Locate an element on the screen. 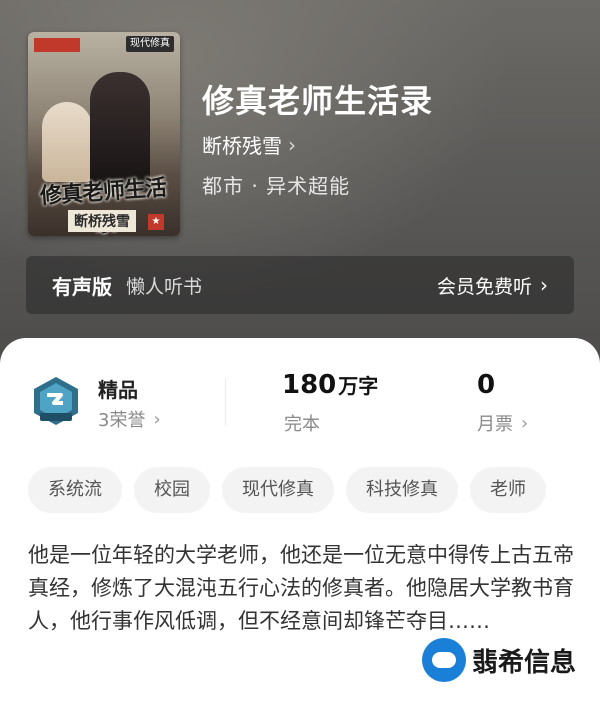 The width and height of the screenshot is (600, 708). word-count: 180 万字 is located at coordinates (330, 385).